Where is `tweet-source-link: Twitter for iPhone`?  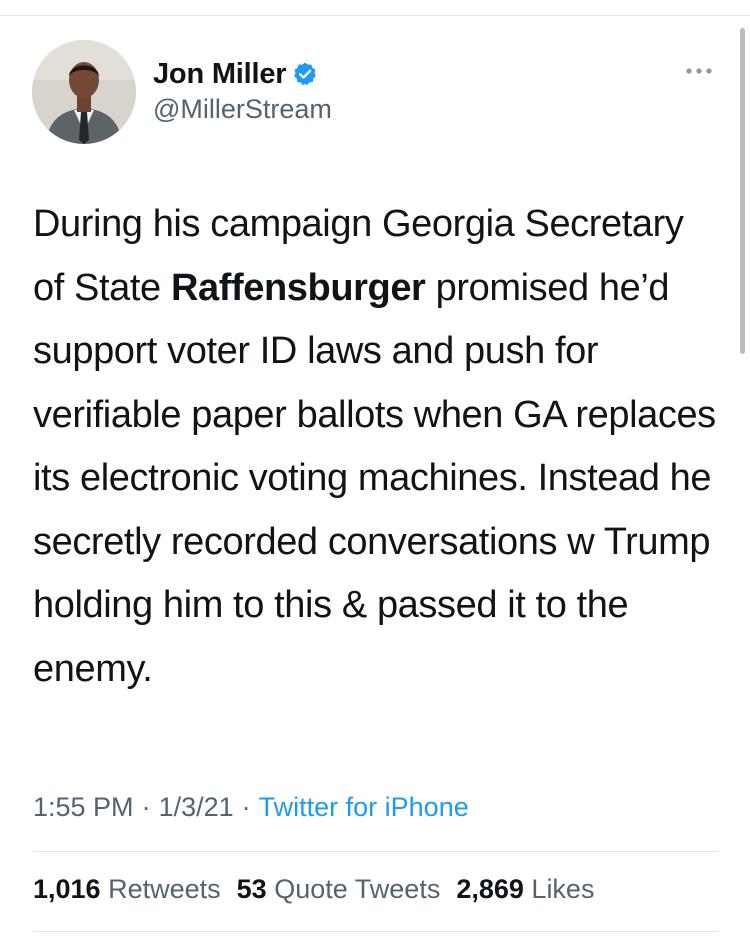 tweet-source-link: Twitter for iPhone is located at coordinates (364, 807).